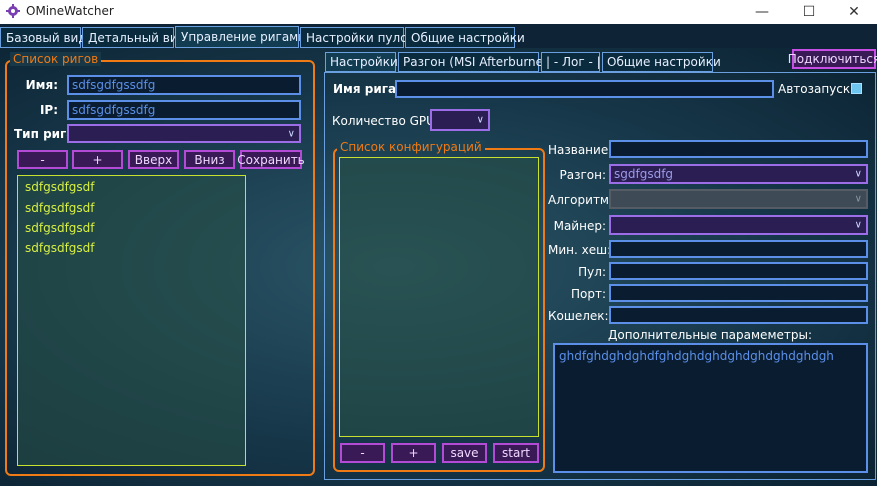 The width and height of the screenshot is (877, 486). What do you see at coordinates (411, 147) in the screenshot?
I see `config-list-title: Список конфигураций` at bounding box center [411, 147].